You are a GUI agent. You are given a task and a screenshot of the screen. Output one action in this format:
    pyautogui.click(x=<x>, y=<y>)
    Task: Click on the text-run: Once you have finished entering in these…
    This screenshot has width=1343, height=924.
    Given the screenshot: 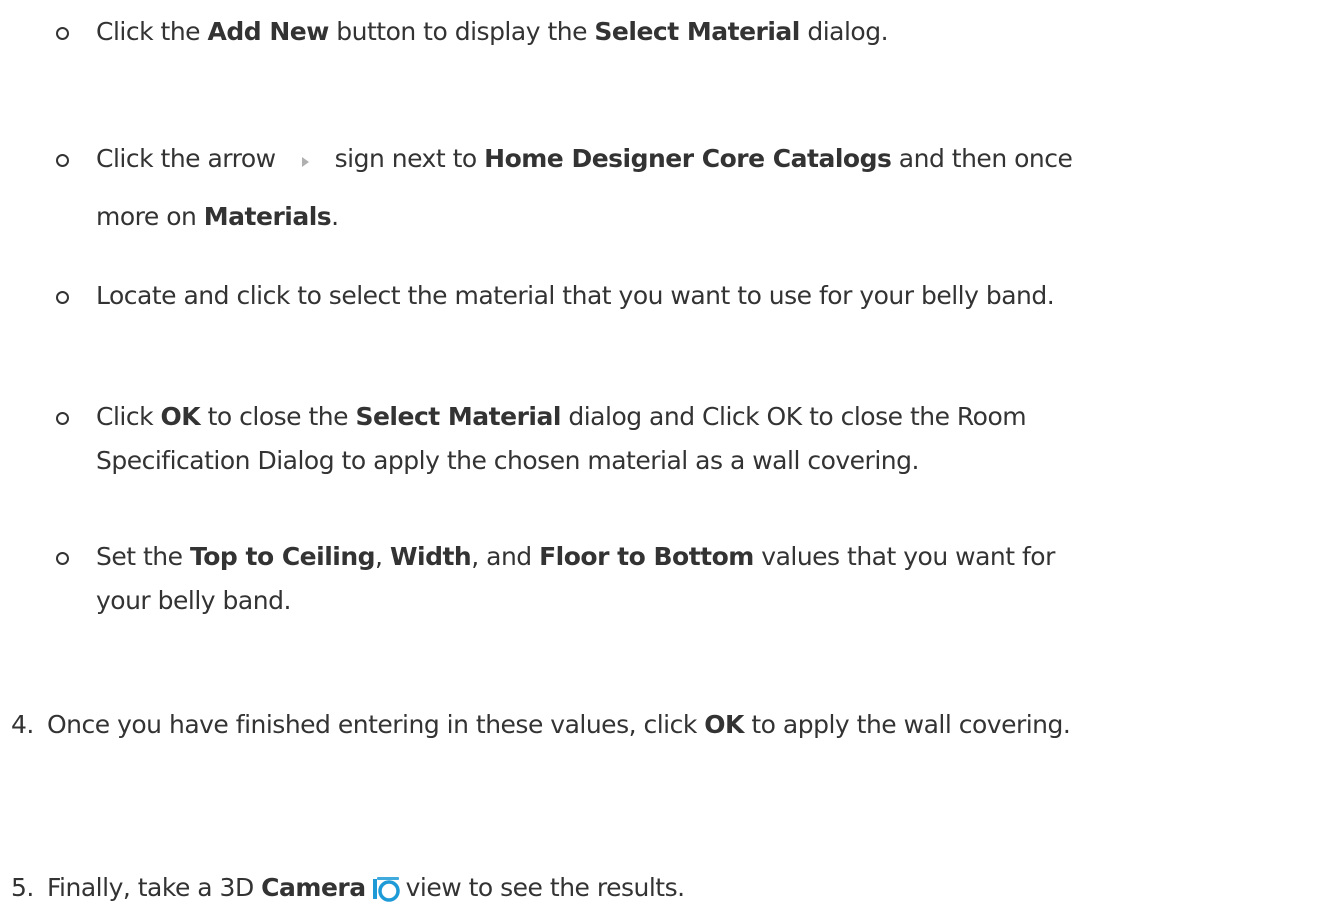 What is the action you would take?
    pyautogui.click(x=376, y=724)
    